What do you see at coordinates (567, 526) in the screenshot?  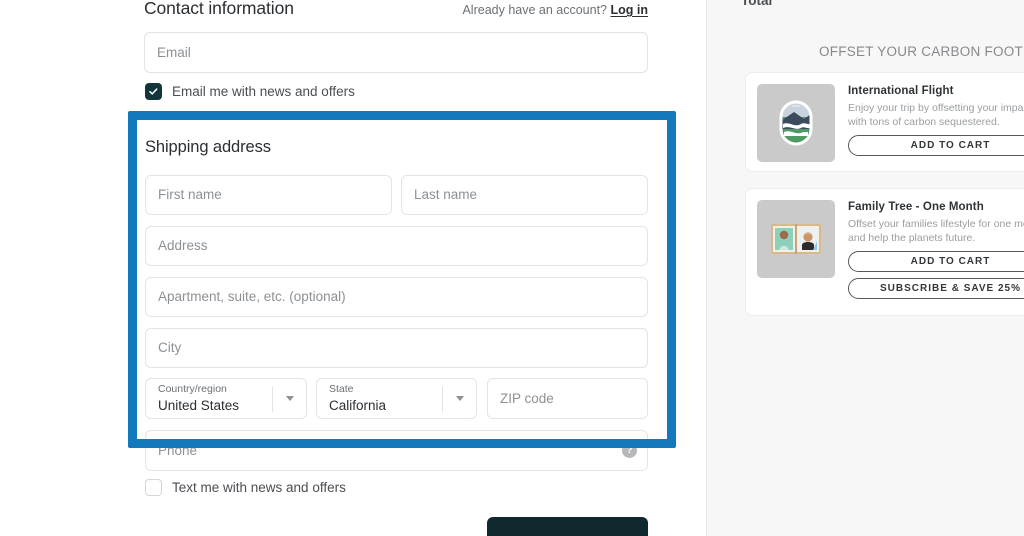 I see `continue-submit-button` at bounding box center [567, 526].